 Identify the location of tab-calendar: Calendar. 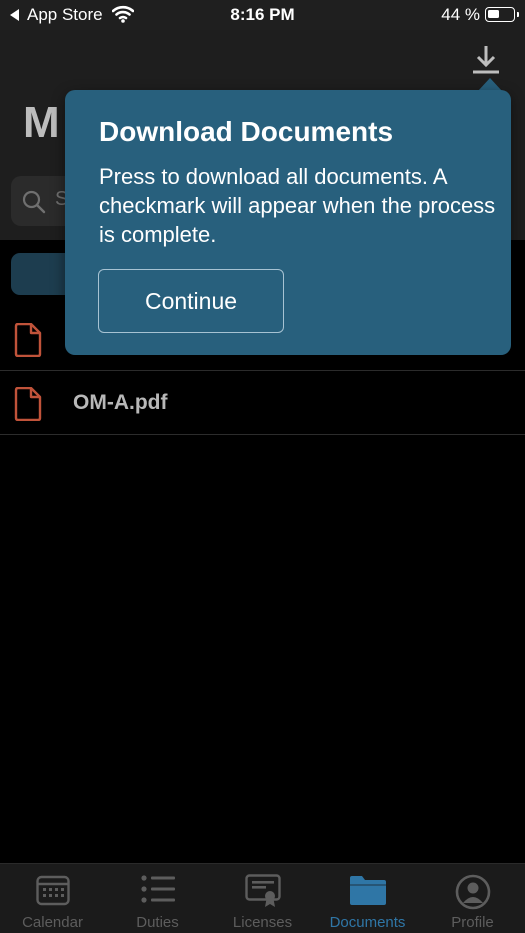
(52, 898).